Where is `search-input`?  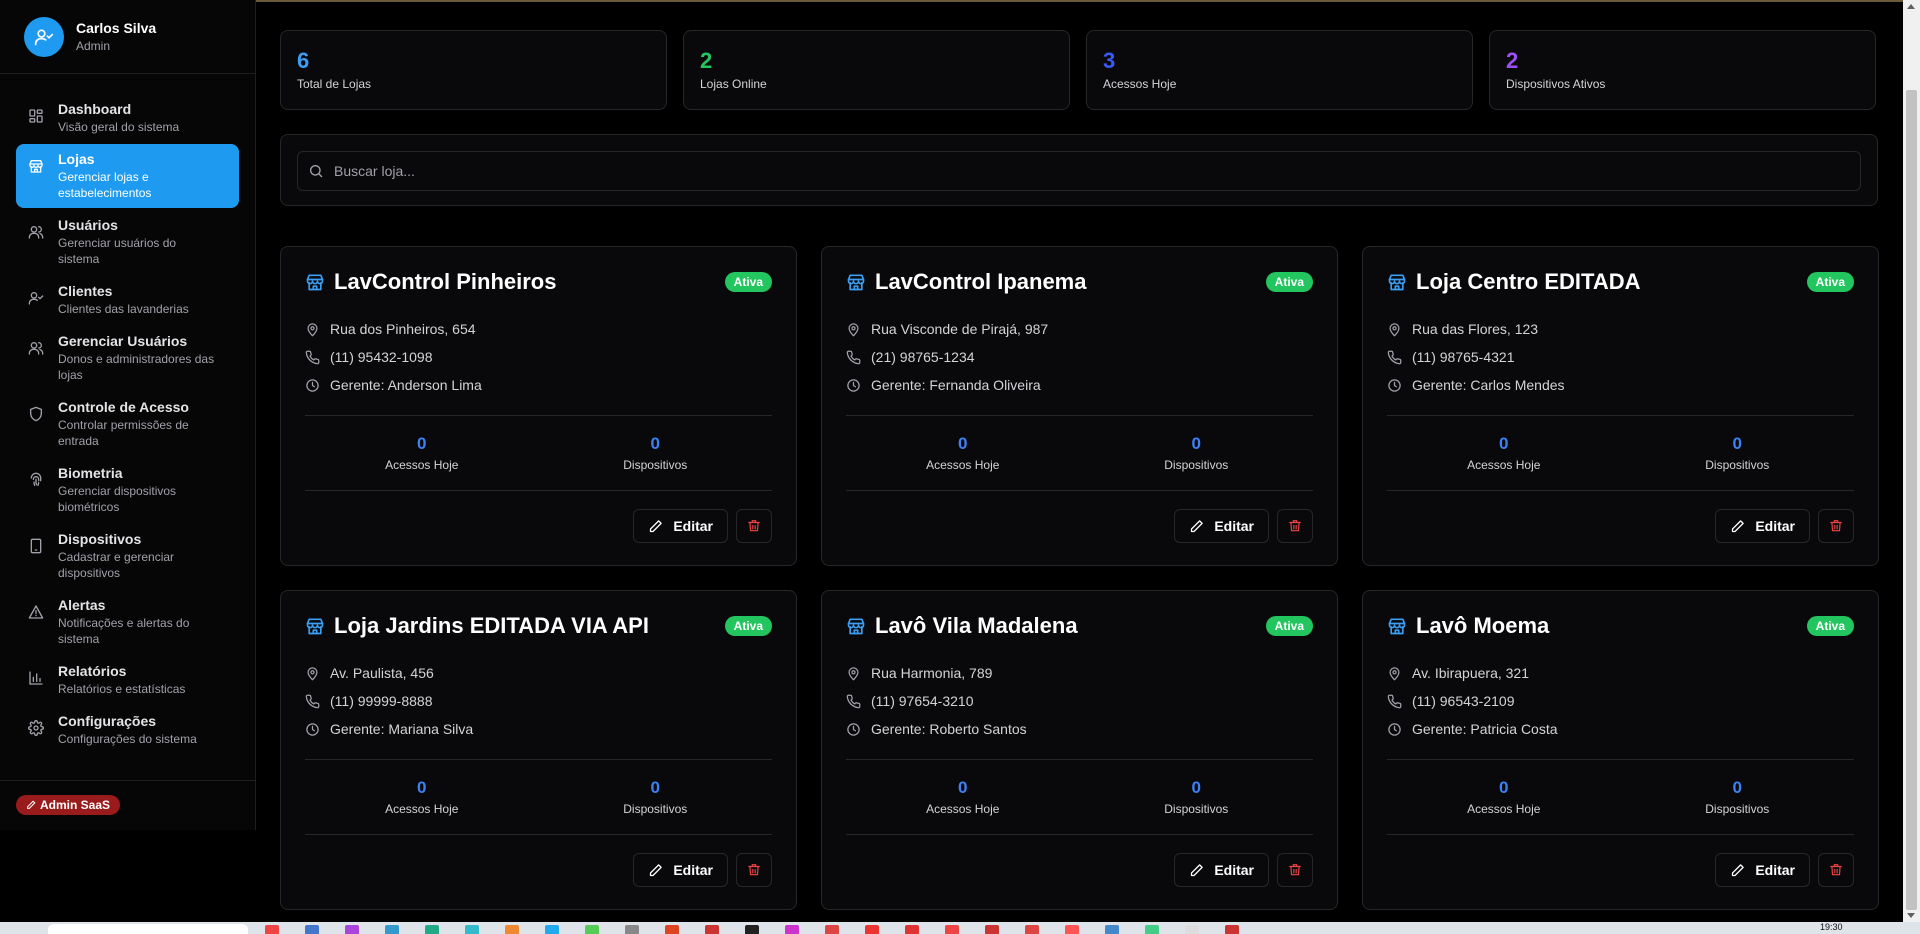
search-input is located at coordinates (1092, 171).